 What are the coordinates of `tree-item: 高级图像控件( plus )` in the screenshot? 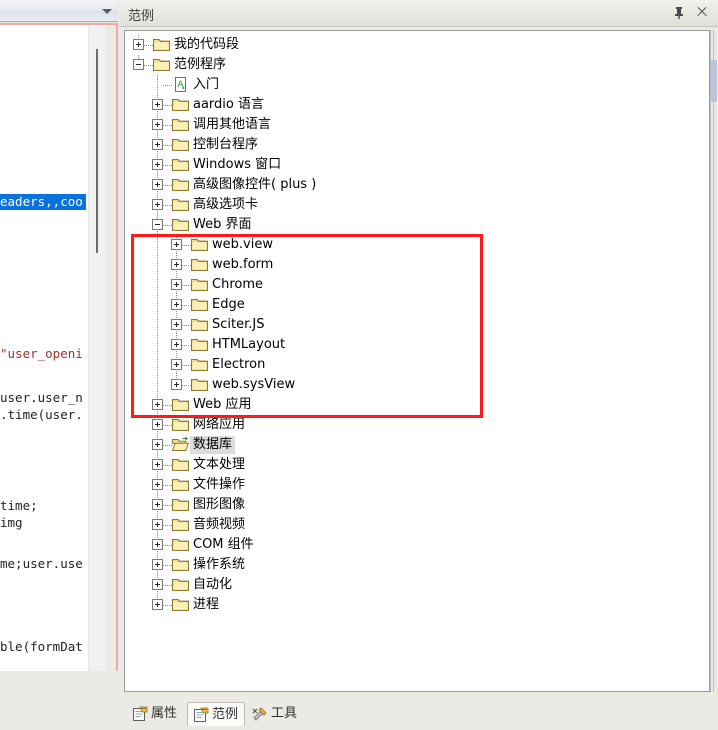 It's located at (417, 185).